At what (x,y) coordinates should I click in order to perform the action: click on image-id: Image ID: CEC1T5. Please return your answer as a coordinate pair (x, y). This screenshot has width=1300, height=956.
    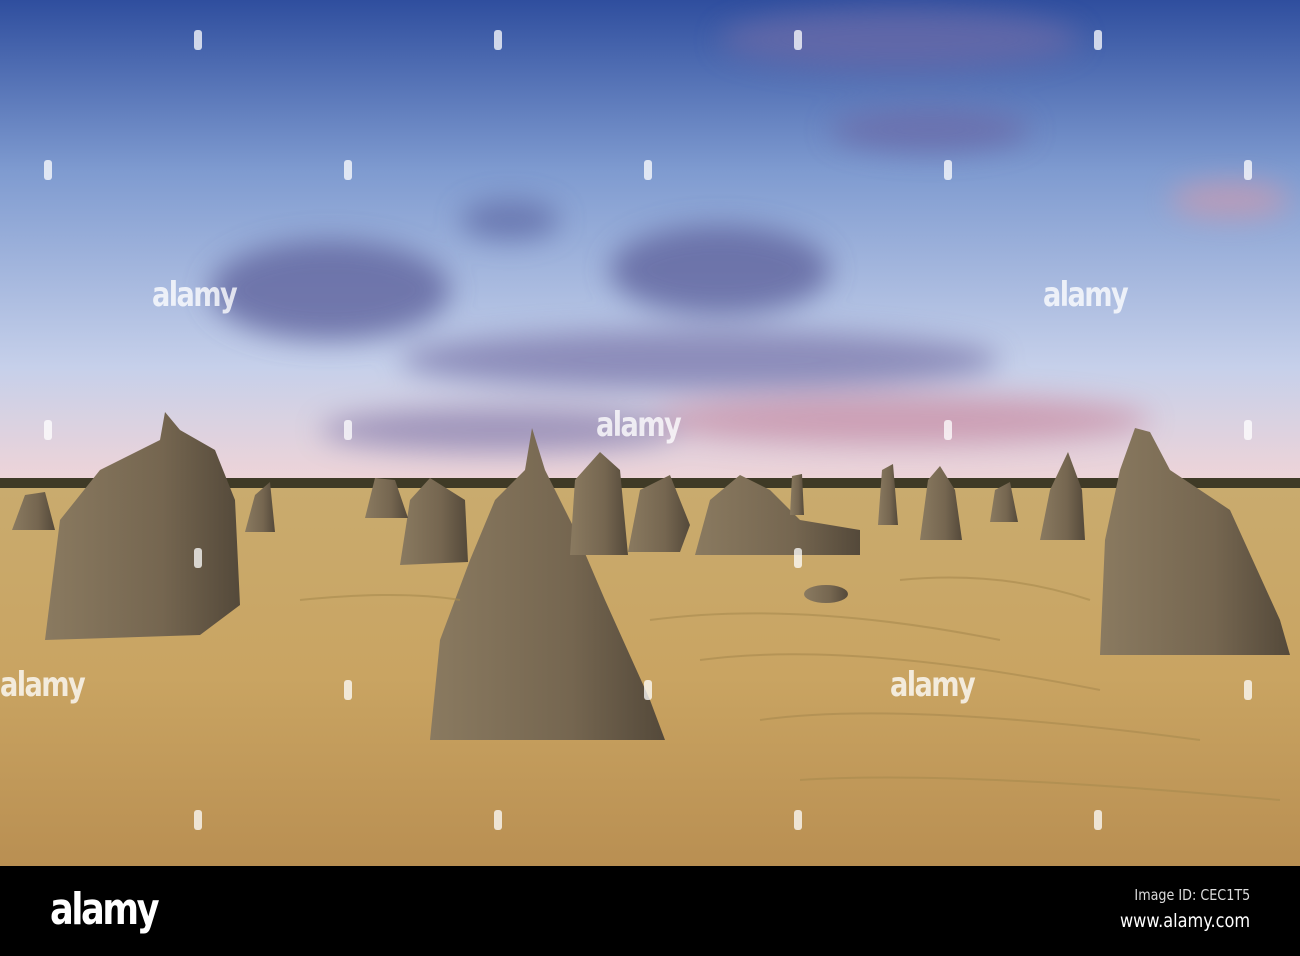
    Looking at the image, I should click on (1192, 895).